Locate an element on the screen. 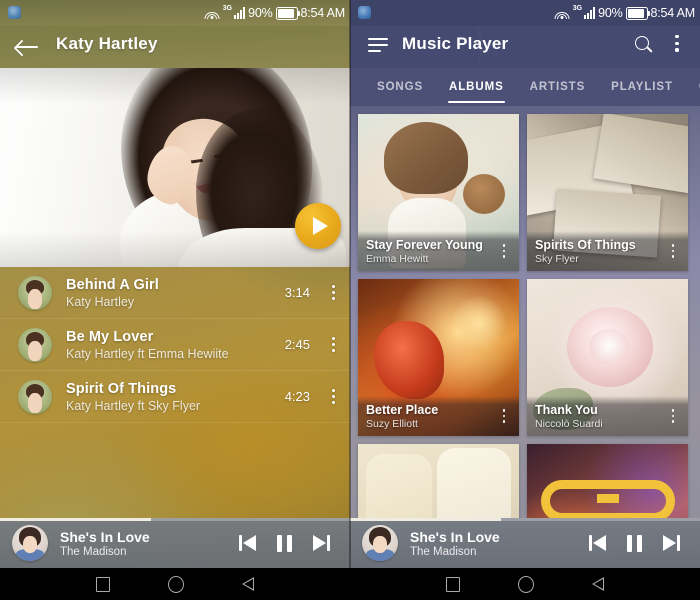 The height and width of the screenshot is (600, 700). play-button is located at coordinates (318, 226).